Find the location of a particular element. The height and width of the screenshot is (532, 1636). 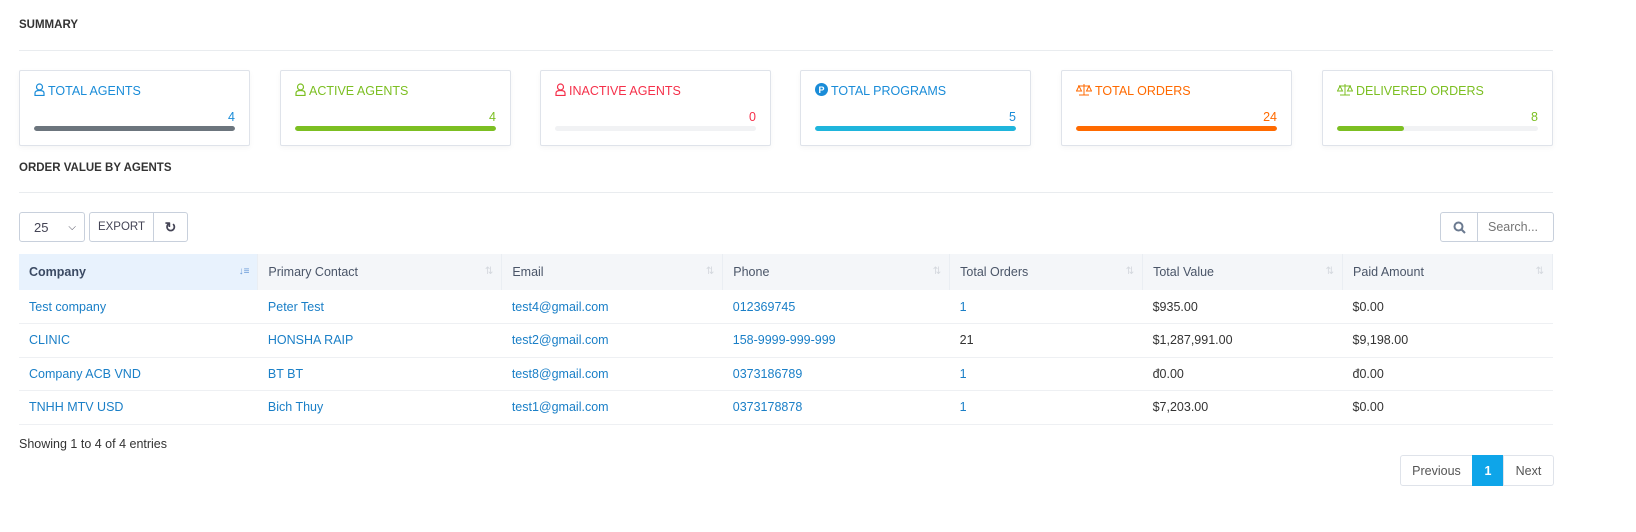

card-label: TOTAL PROGRAMS is located at coordinates (889, 91).